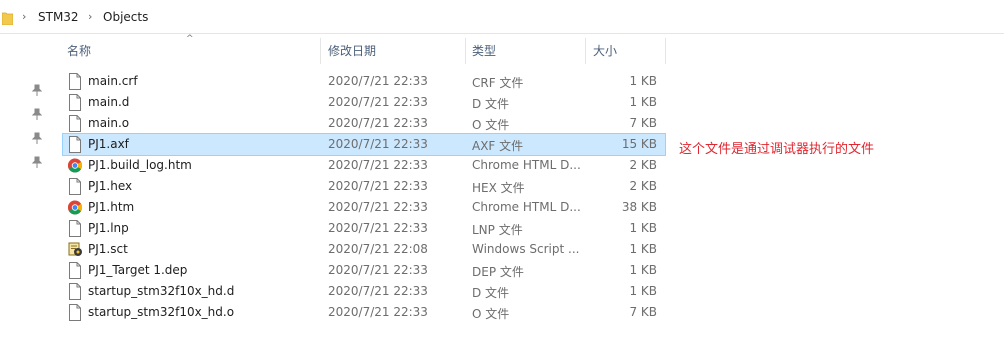  I want to click on address-bar: › STM32 › Objects, so click(502, 17).